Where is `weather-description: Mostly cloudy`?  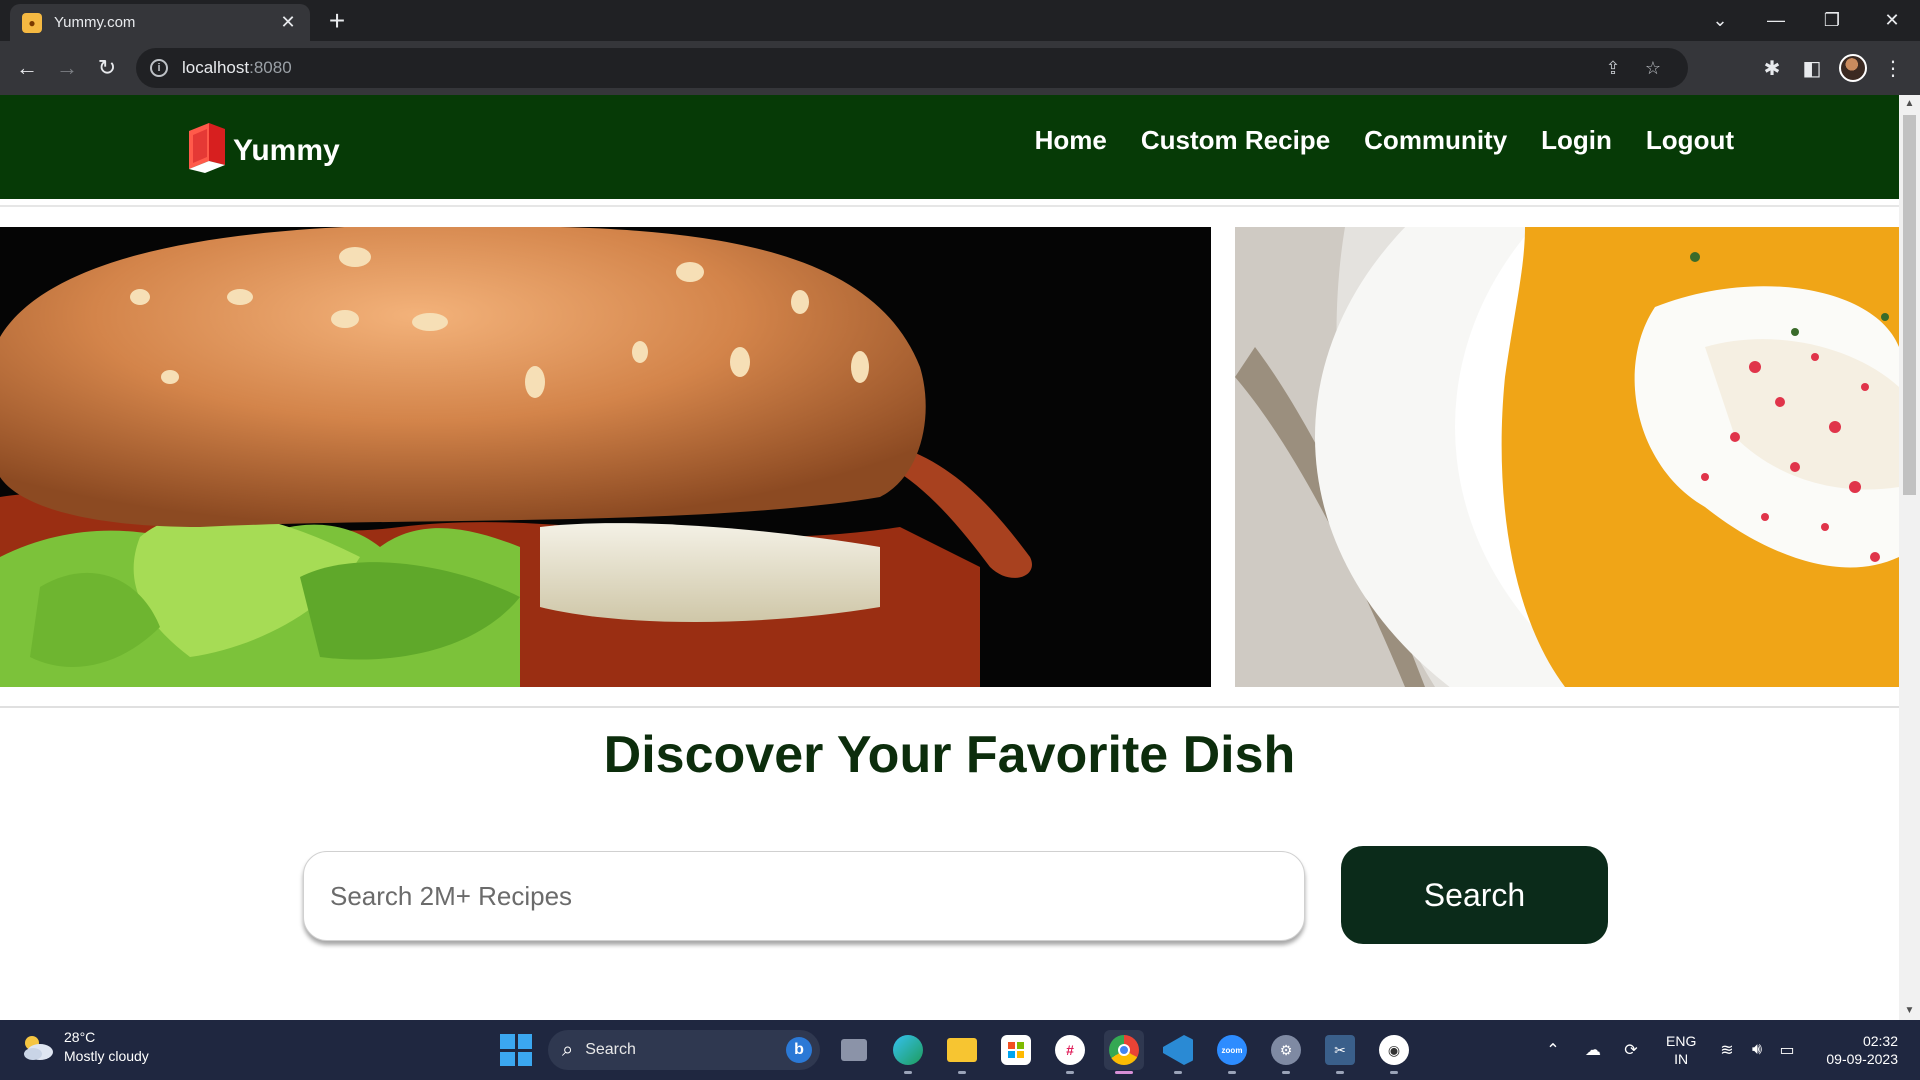
weather-description: Mostly cloudy is located at coordinates (106, 1056).